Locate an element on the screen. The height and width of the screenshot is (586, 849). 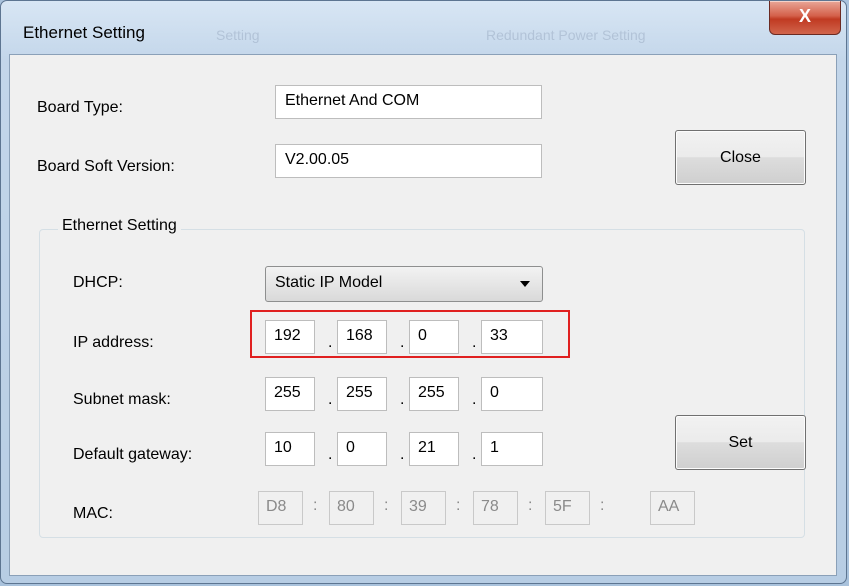
mac-colon-3: : is located at coordinates (458, 505).